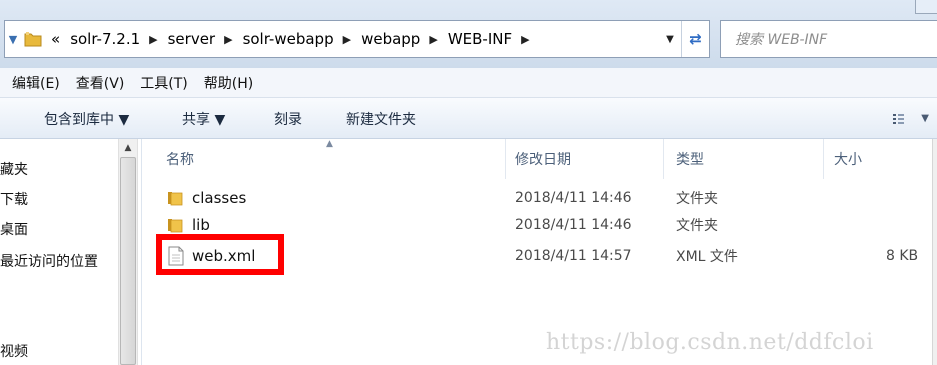 The width and height of the screenshot is (937, 365). What do you see at coordinates (128, 148) in the screenshot?
I see `scroll-up-icon: ▲` at bounding box center [128, 148].